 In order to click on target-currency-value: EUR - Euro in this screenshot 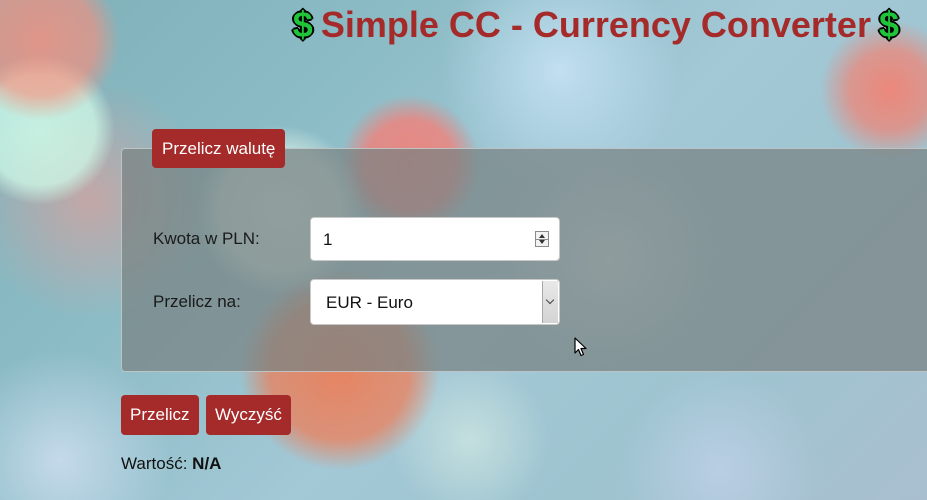, I will do `click(369, 302)`.